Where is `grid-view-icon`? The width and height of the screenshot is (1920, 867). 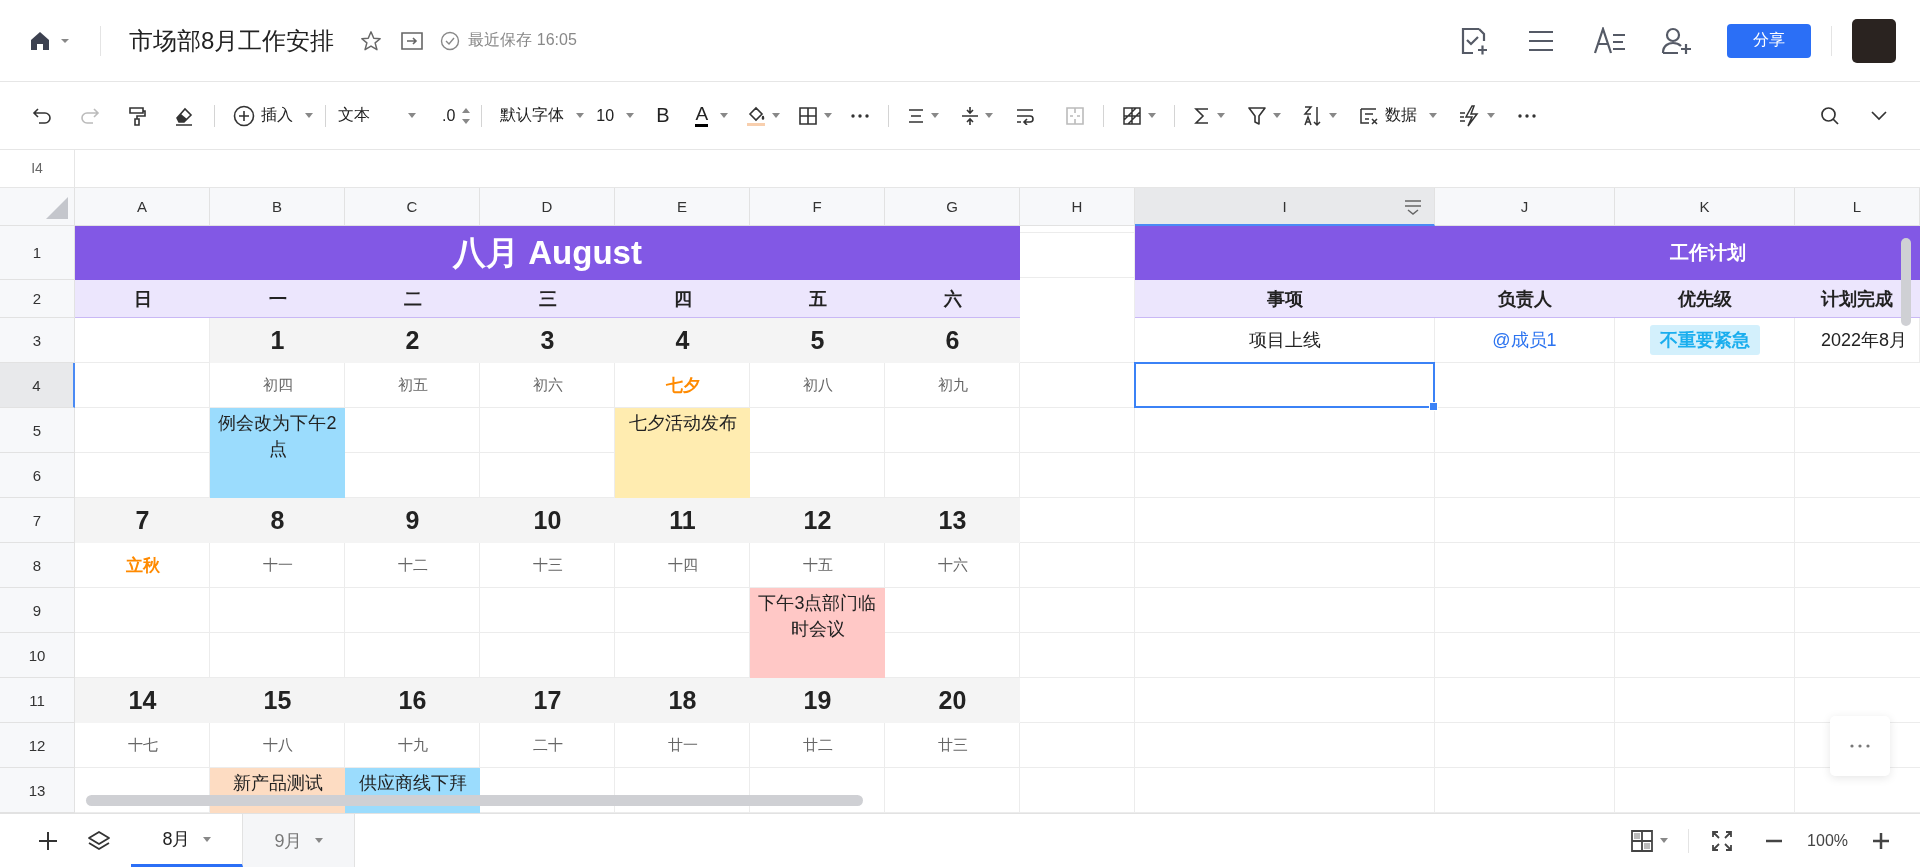 grid-view-icon is located at coordinates (1642, 840).